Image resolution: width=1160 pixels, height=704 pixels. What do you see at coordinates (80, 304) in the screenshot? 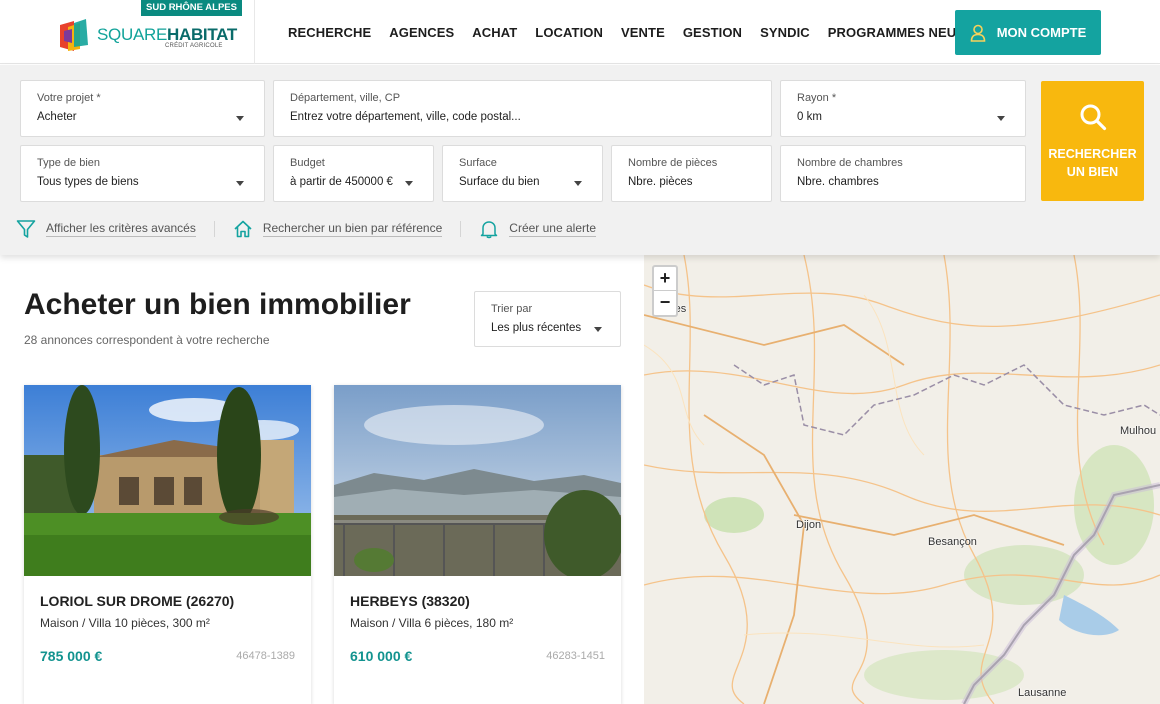
I see `page-title-bold: Acheter` at bounding box center [80, 304].